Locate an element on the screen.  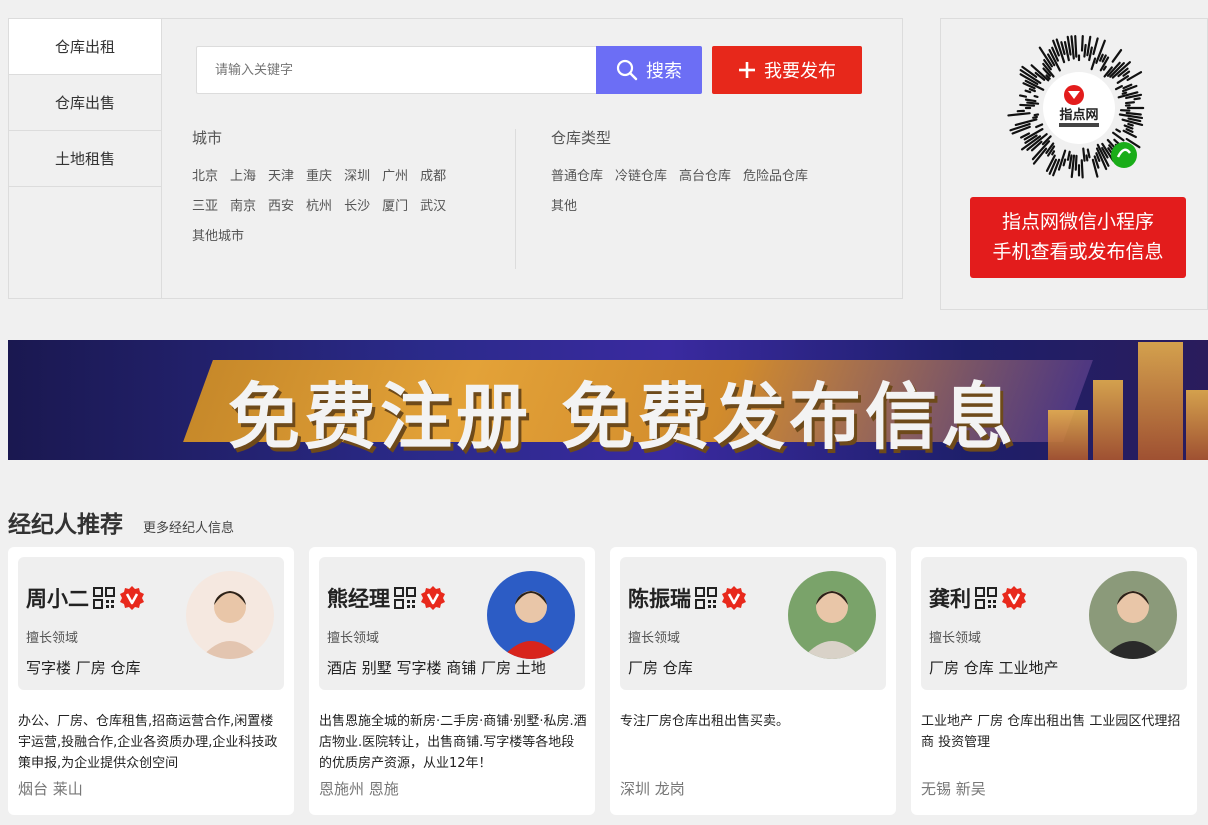
city-filter-item: 成都 is located at coordinates (433, 177).